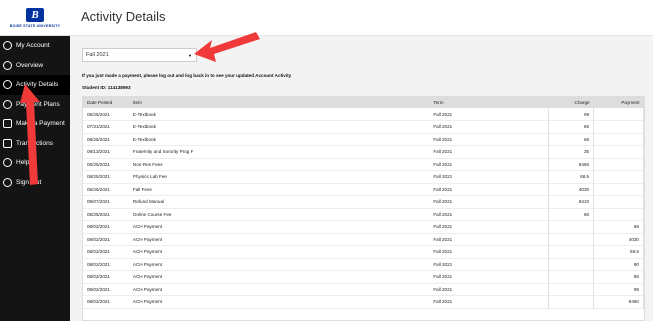  What do you see at coordinates (152, 214) in the screenshot?
I see `cell-item: Online Course Fee` at bounding box center [152, 214].